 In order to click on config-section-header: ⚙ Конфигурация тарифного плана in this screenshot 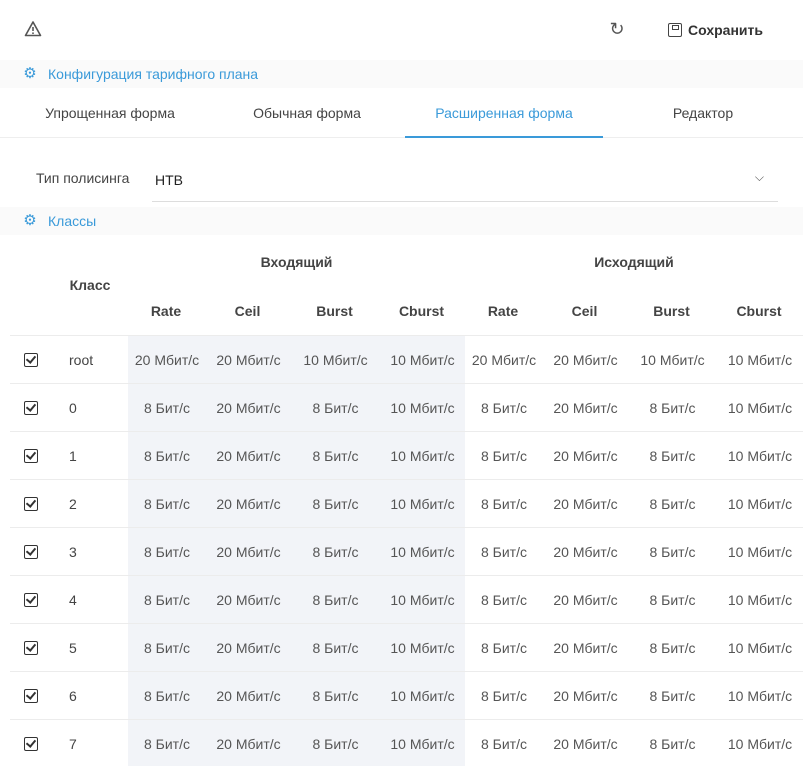, I will do `click(401, 74)`.